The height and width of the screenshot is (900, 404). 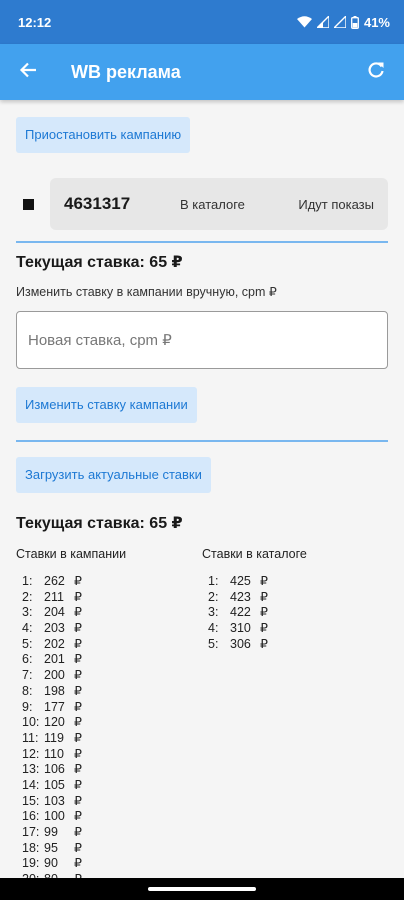 I want to click on bid-rank: 16:, so click(x=31, y=816).